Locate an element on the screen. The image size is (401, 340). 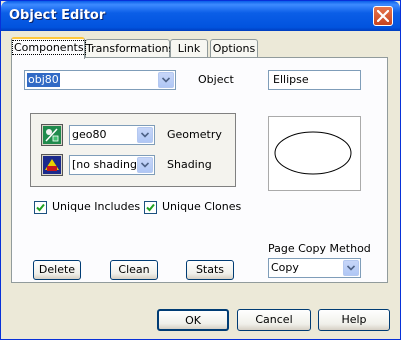
tab-link-label: Link is located at coordinates (189, 48).